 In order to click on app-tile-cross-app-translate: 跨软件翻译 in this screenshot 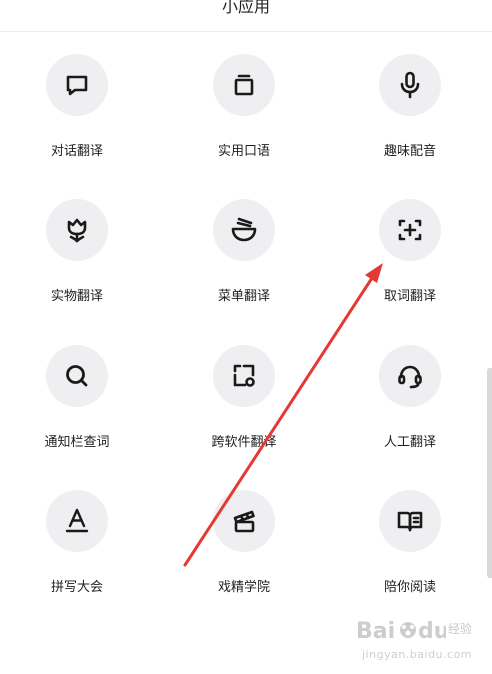, I will do `click(243, 405)`.